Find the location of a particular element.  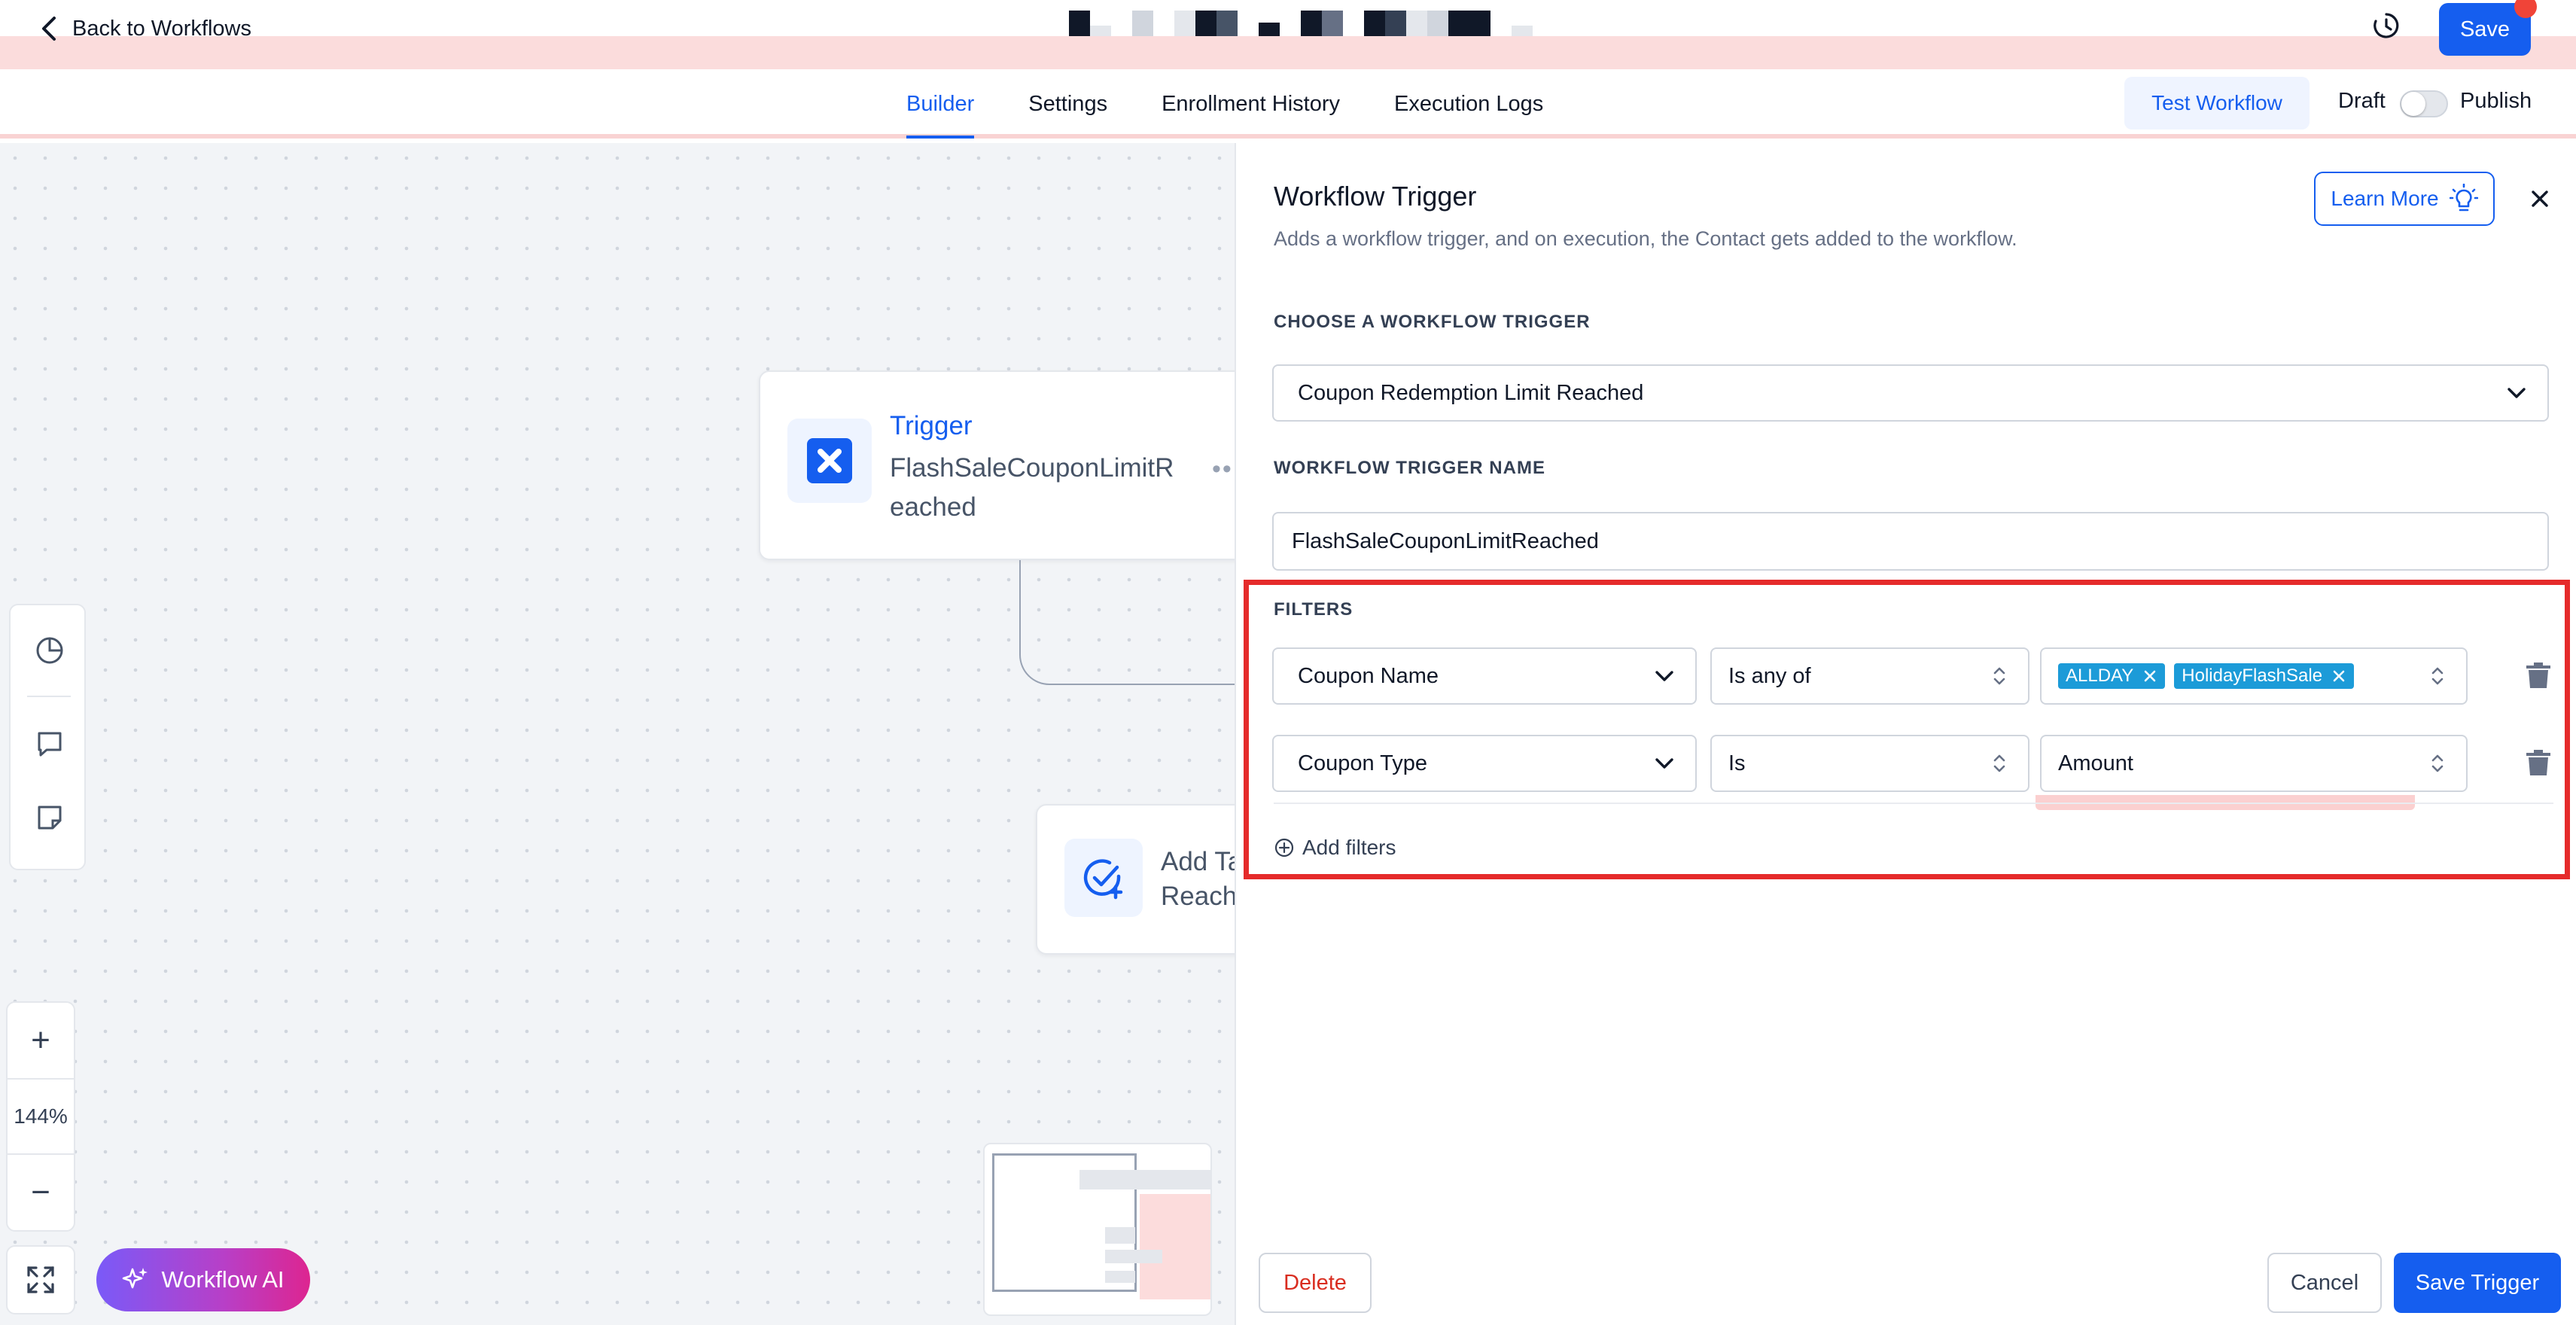

tab-settings: Settings is located at coordinates (1067, 104).